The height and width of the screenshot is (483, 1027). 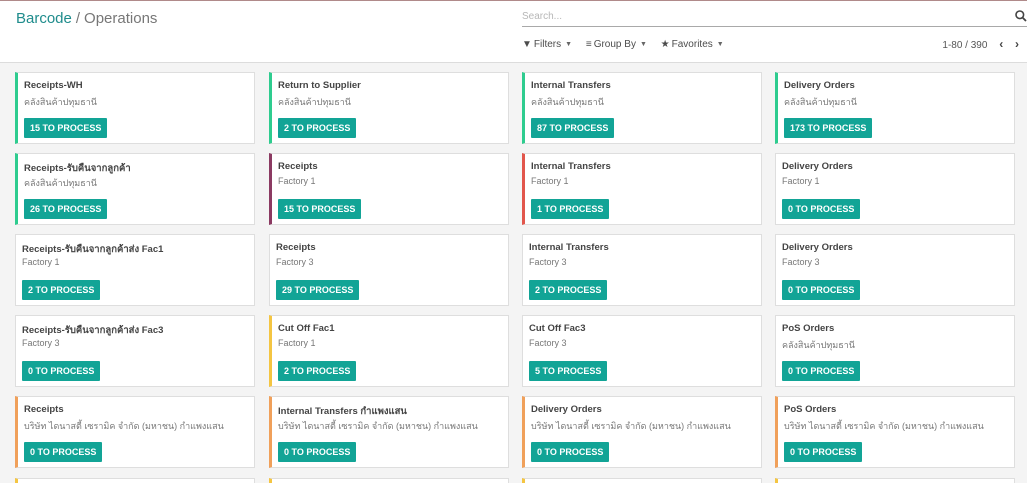 I want to click on favorites-button: ★ Favorites ▼, so click(x=692, y=44).